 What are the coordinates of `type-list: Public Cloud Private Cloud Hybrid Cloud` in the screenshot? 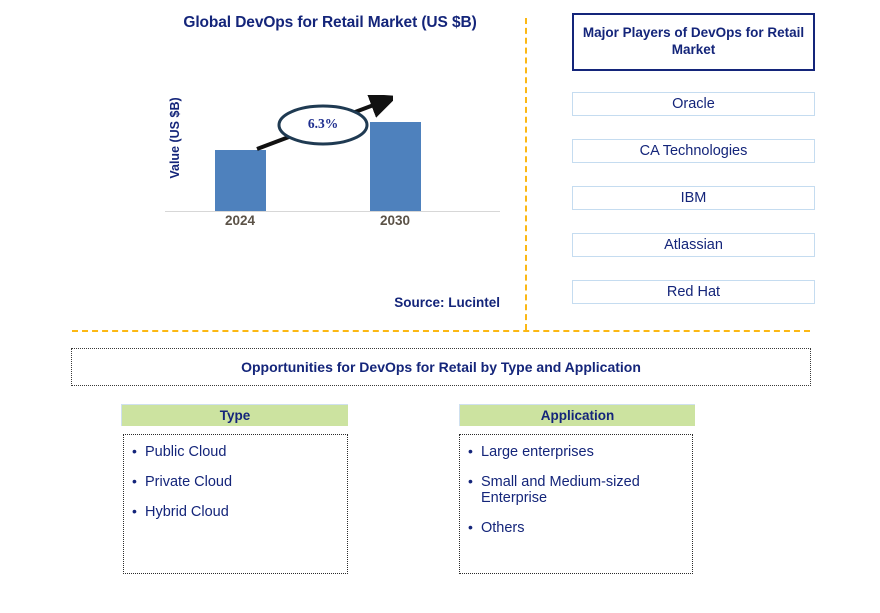 It's located at (235, 504).